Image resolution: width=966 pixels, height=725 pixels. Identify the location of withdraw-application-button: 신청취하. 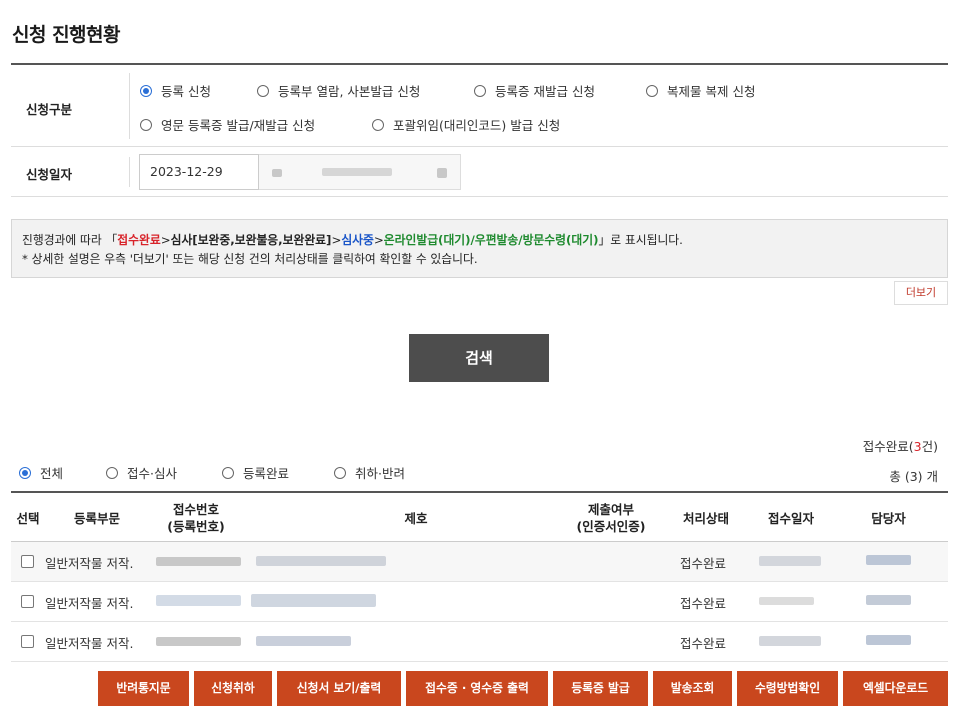
(233, 688).